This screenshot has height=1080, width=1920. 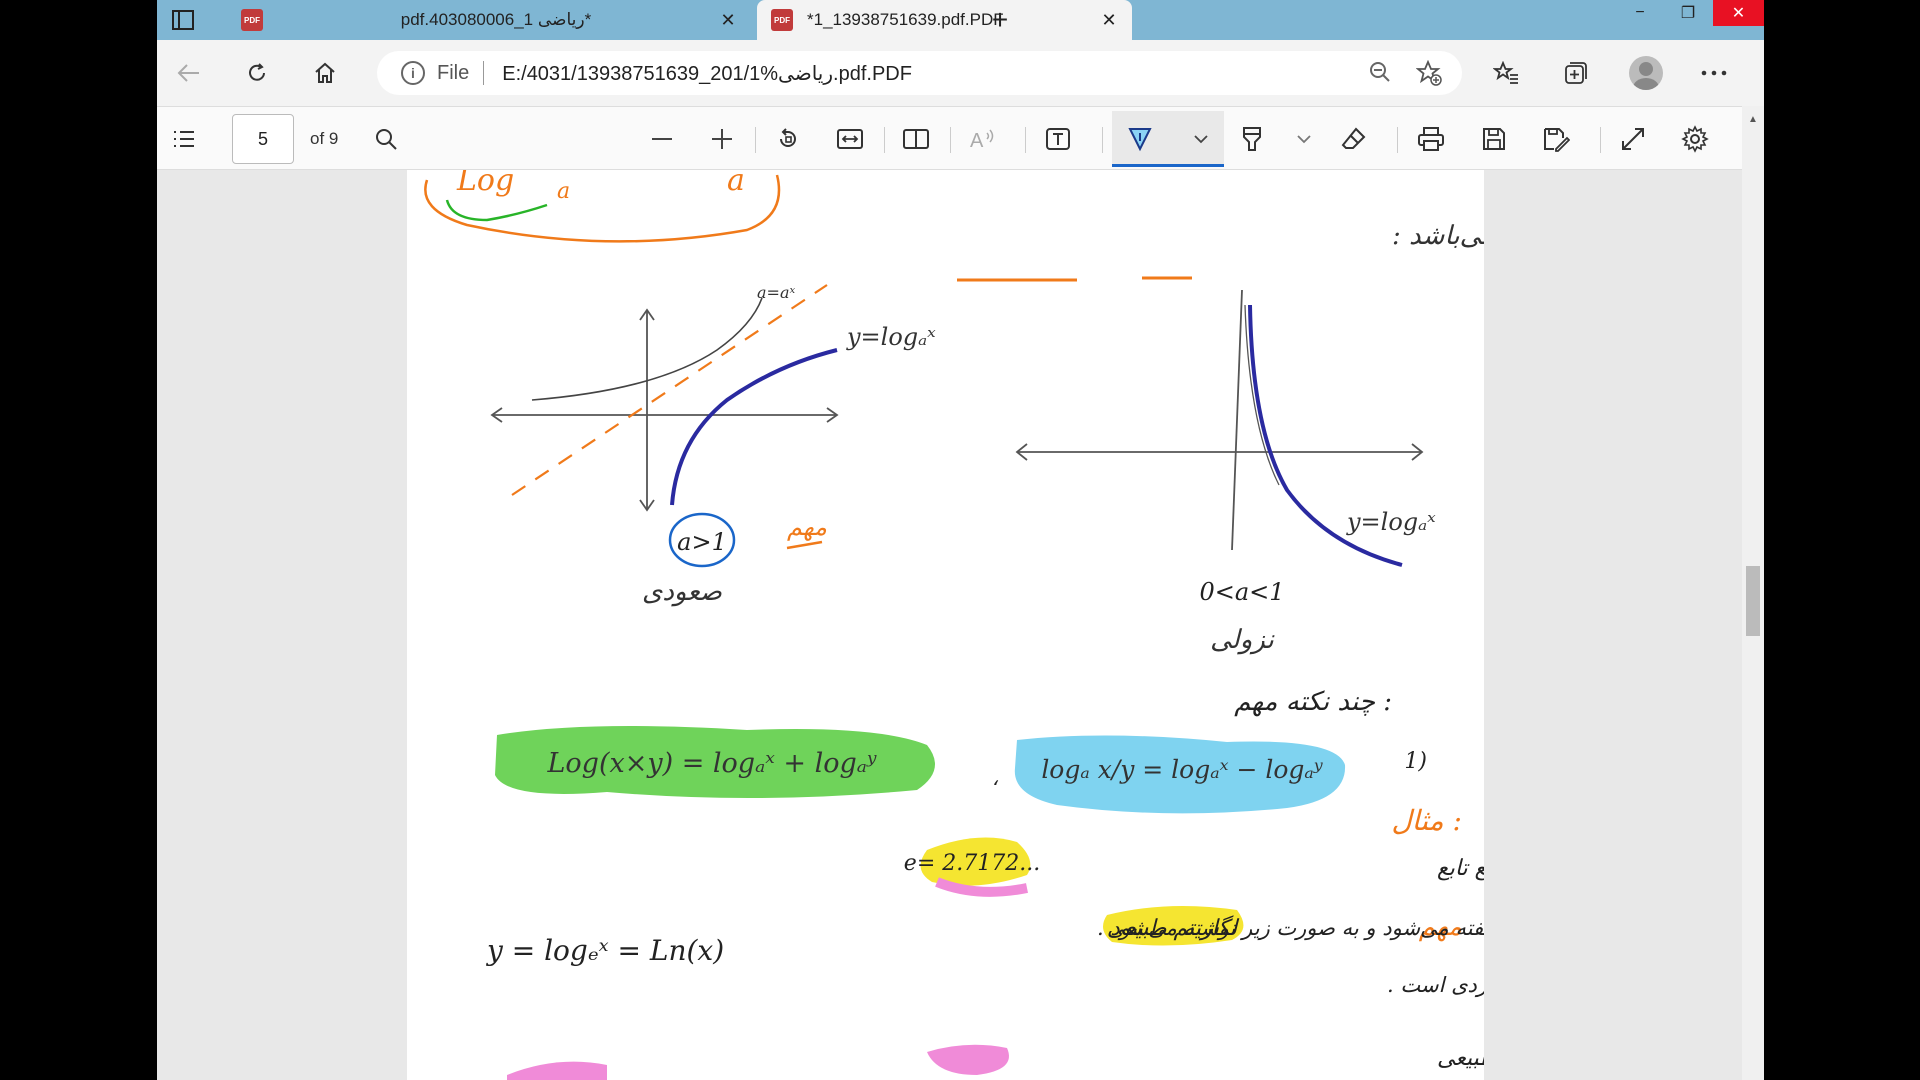 I want to click on graph2-condition: 0<a<1, so click(x=1241, y=592).